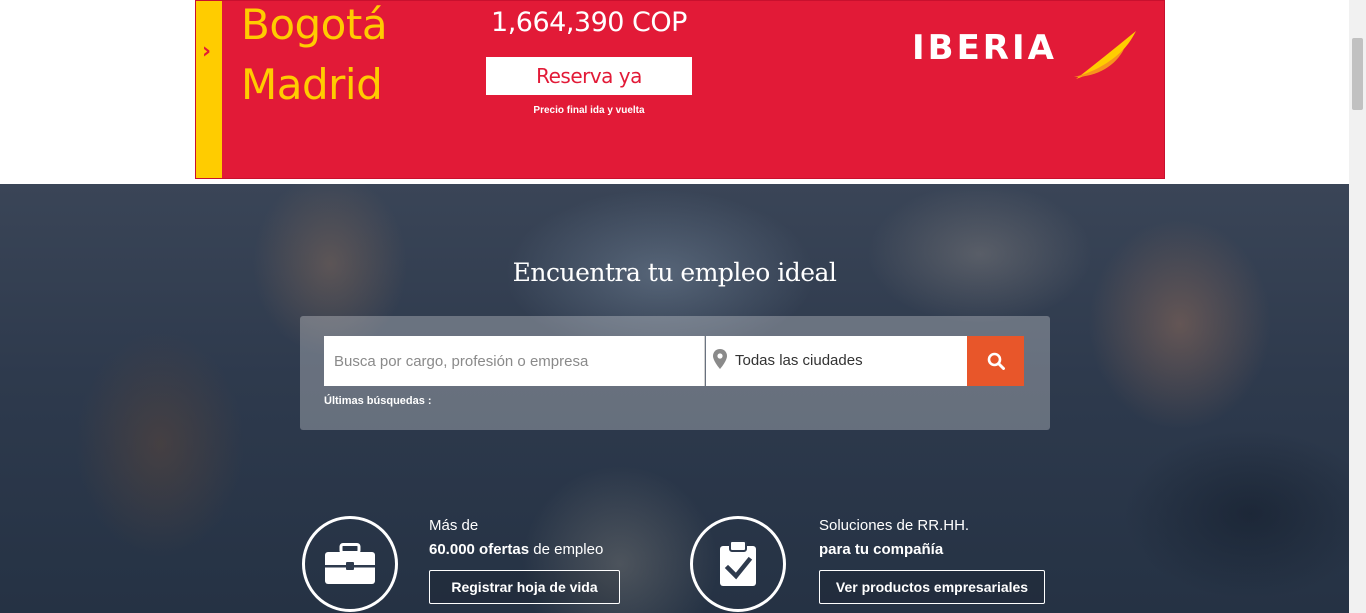 The width and height of the screenshot is (1366, 613). What do you see at coordinates (378, 401) in the screenshot?
I see `recent-searches-label: Últimas búsquedas :` at bounding box center [378, 401].